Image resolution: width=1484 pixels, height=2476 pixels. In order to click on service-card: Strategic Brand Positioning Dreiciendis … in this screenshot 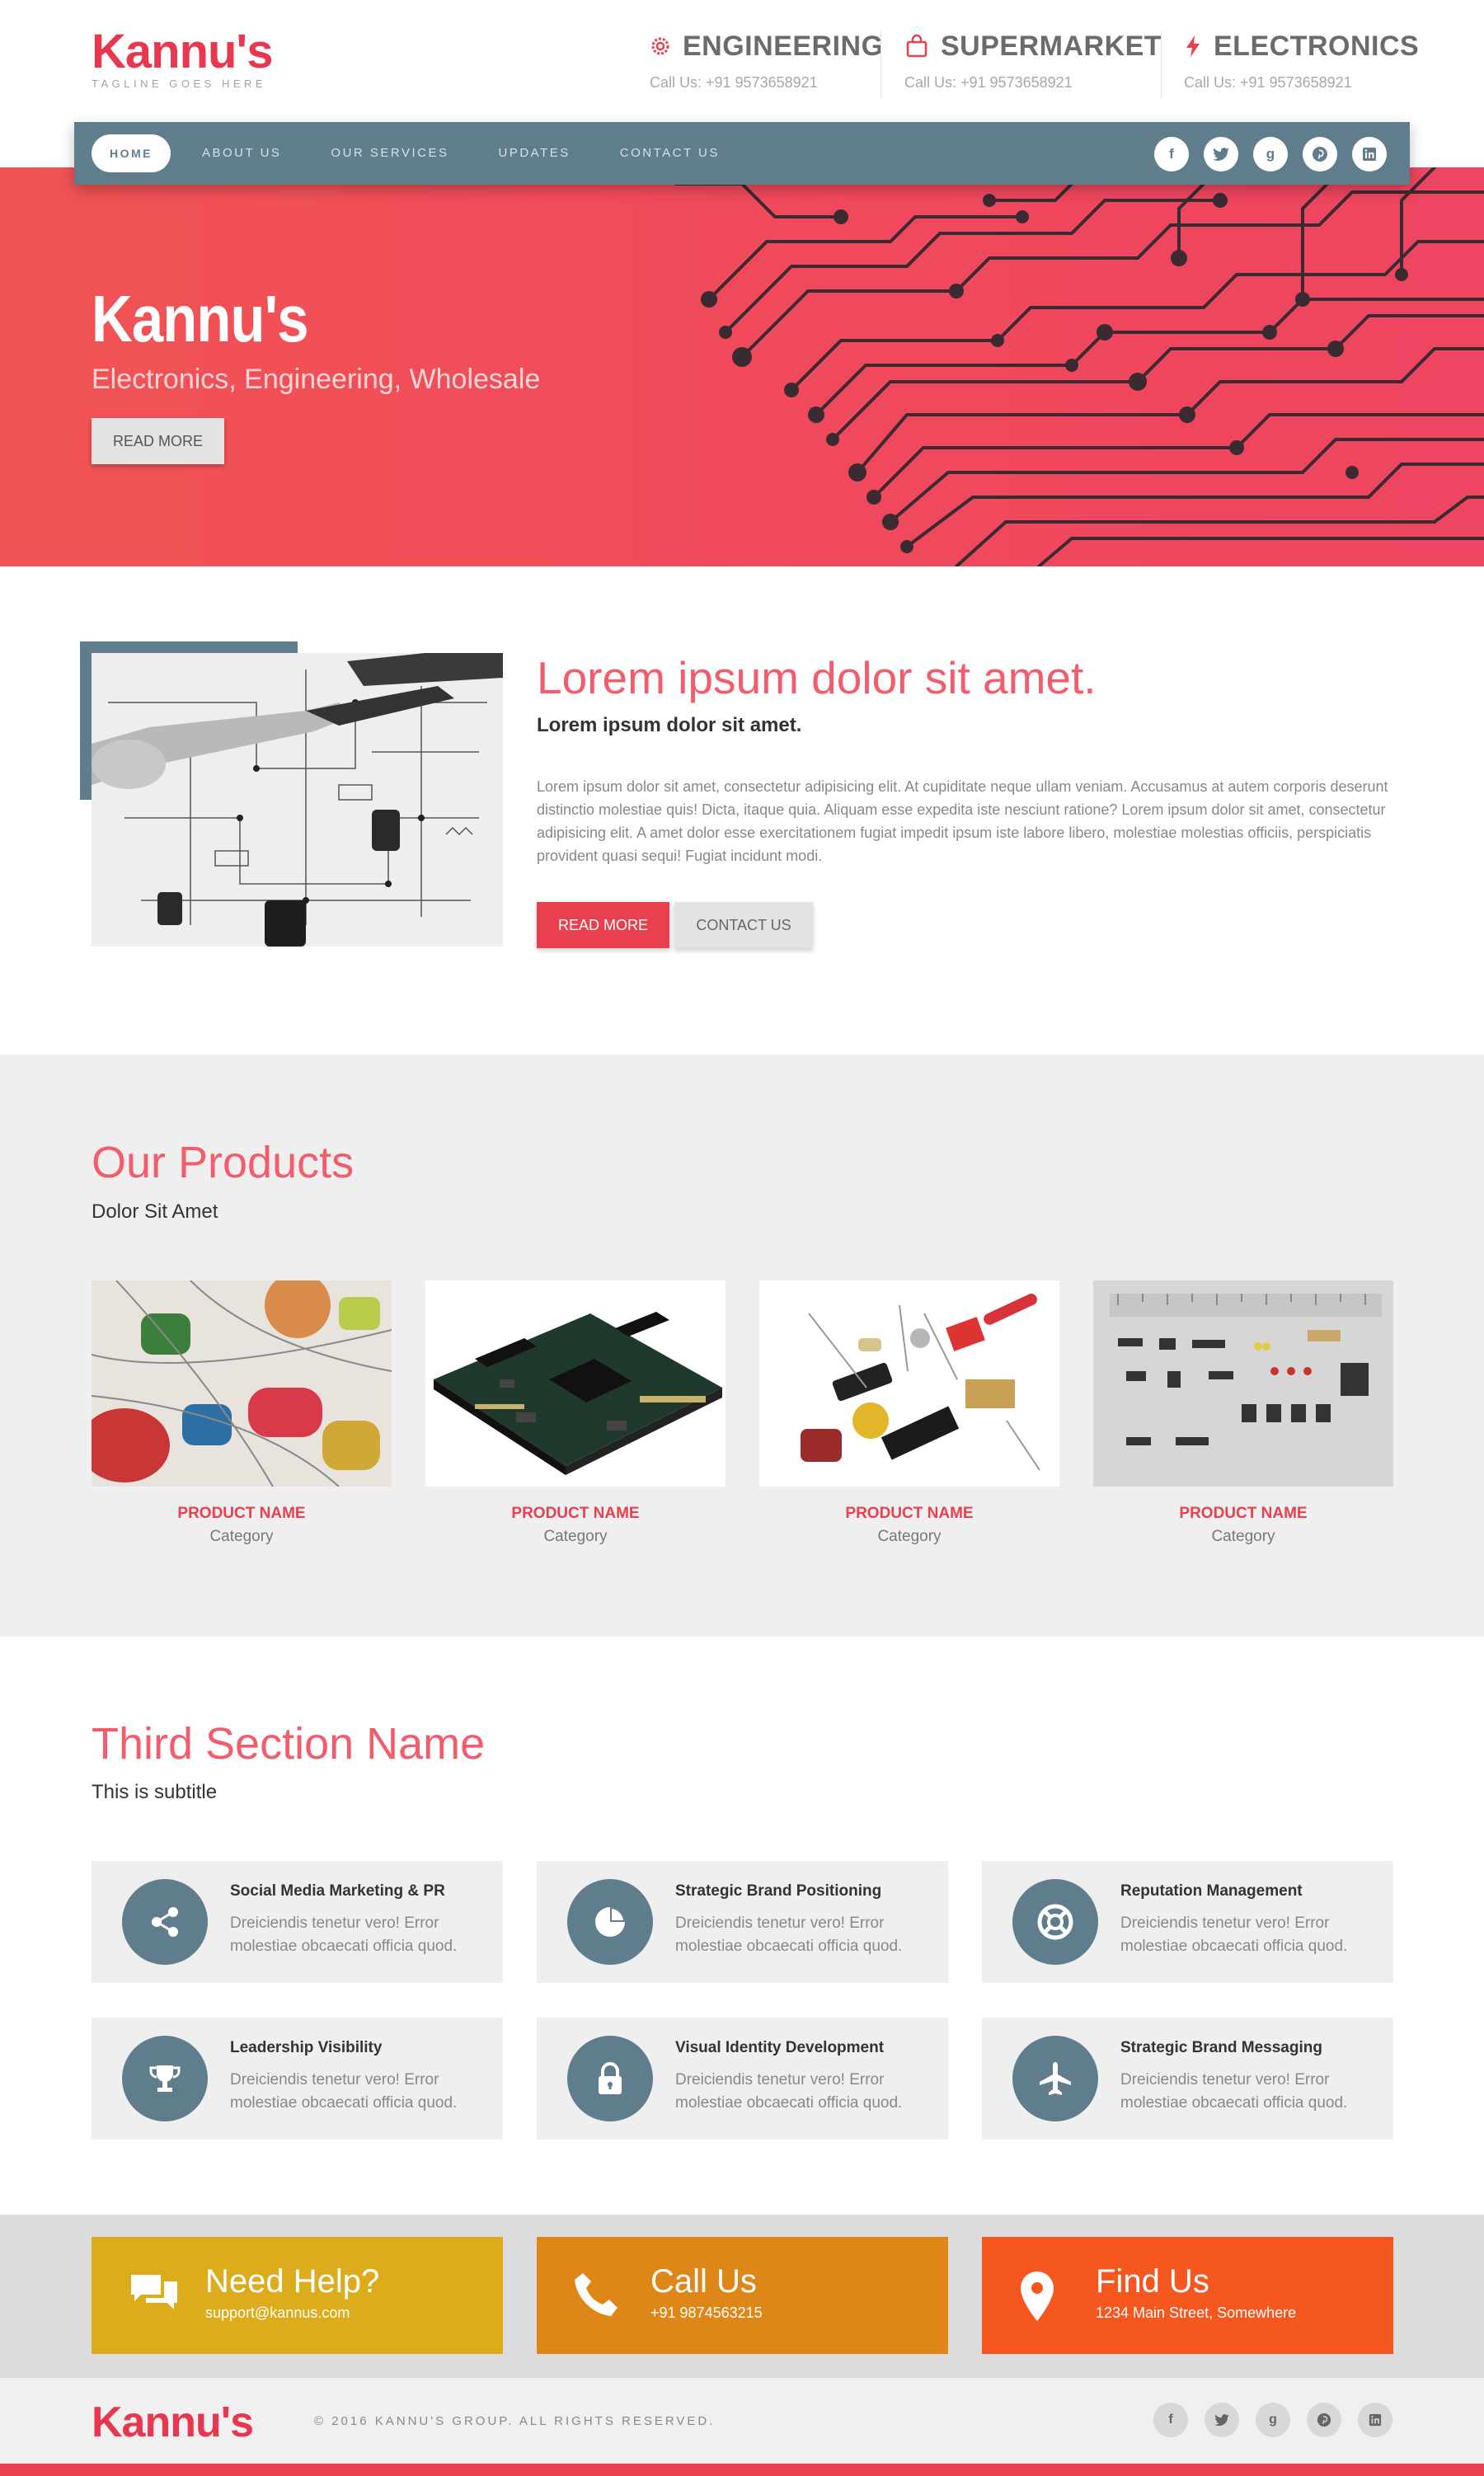, I will do `click(742, 1922)`.